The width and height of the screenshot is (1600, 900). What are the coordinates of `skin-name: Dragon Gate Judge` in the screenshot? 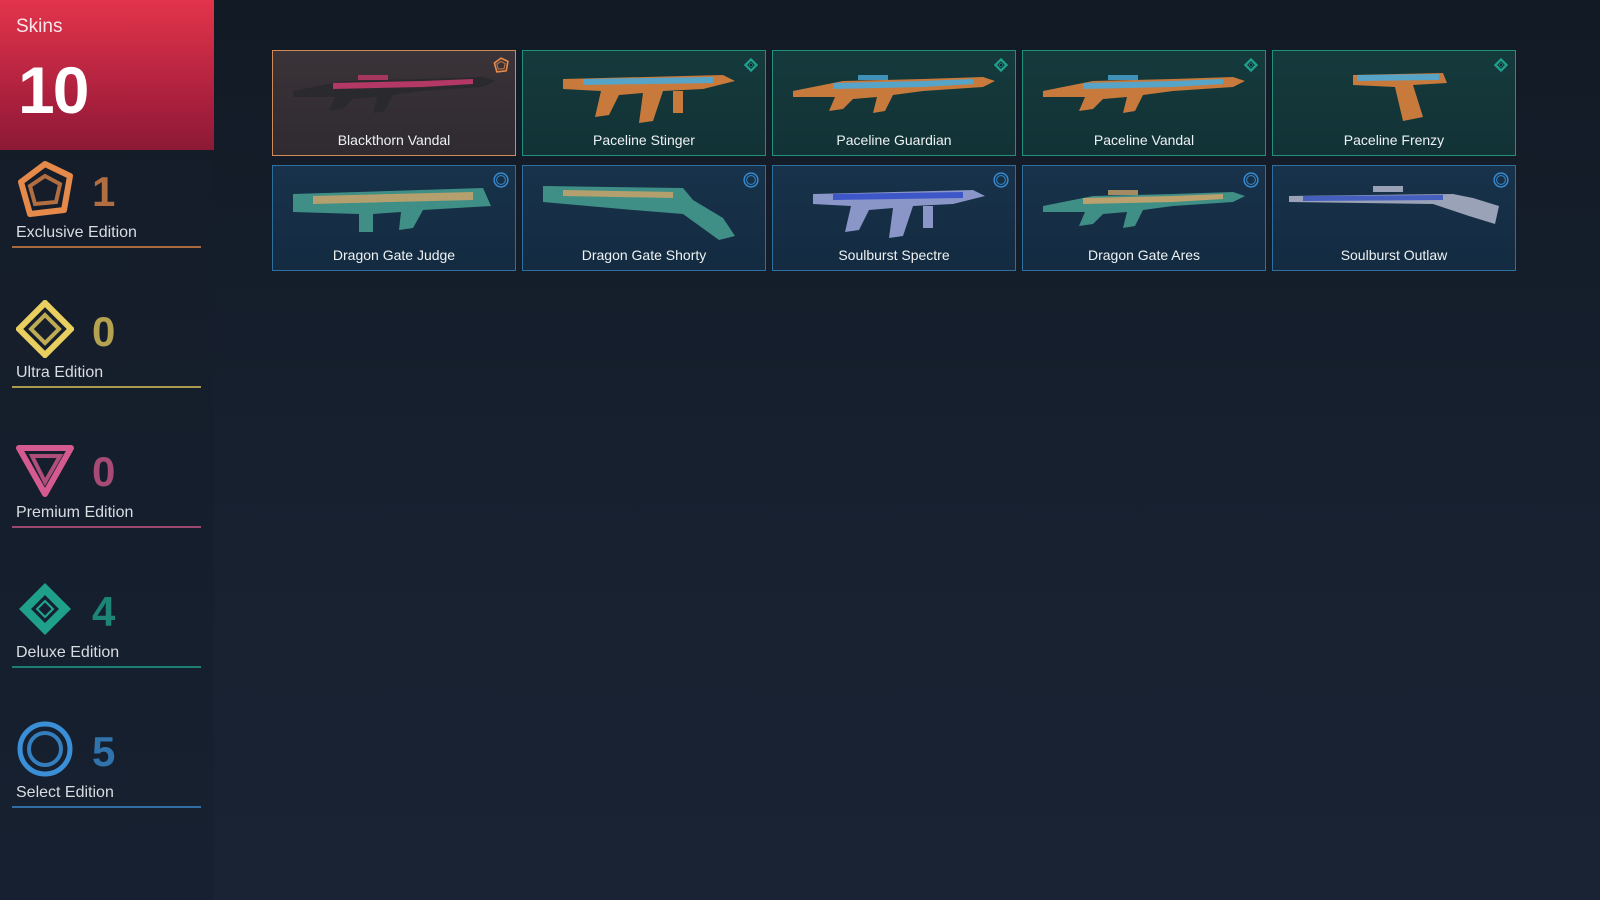 It's located at (394, 255).